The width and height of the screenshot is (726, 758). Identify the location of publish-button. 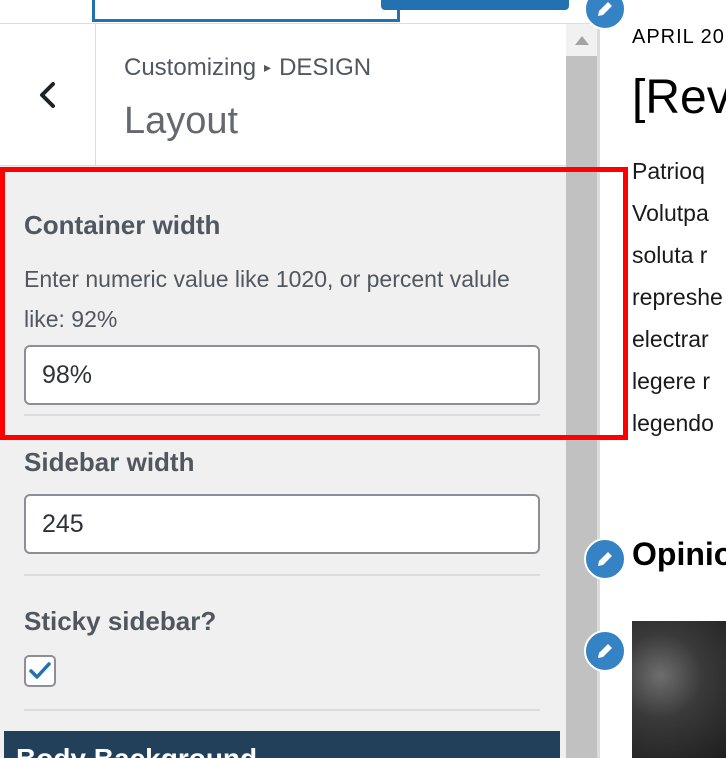
(475, 5).